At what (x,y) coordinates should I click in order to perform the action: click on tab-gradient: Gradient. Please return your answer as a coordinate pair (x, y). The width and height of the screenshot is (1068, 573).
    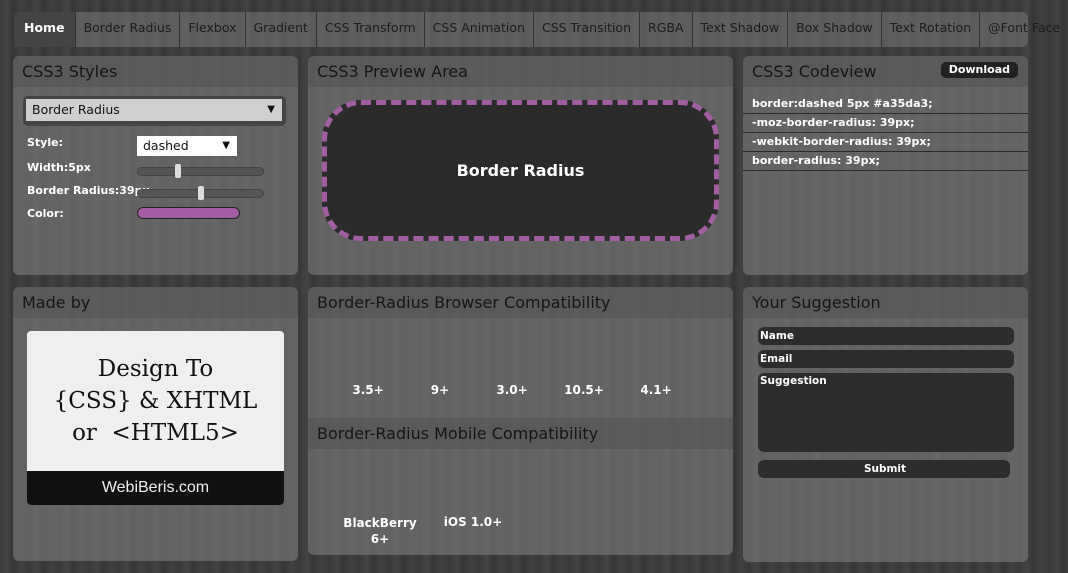
    Looking at the image, I should click on (281, 29).